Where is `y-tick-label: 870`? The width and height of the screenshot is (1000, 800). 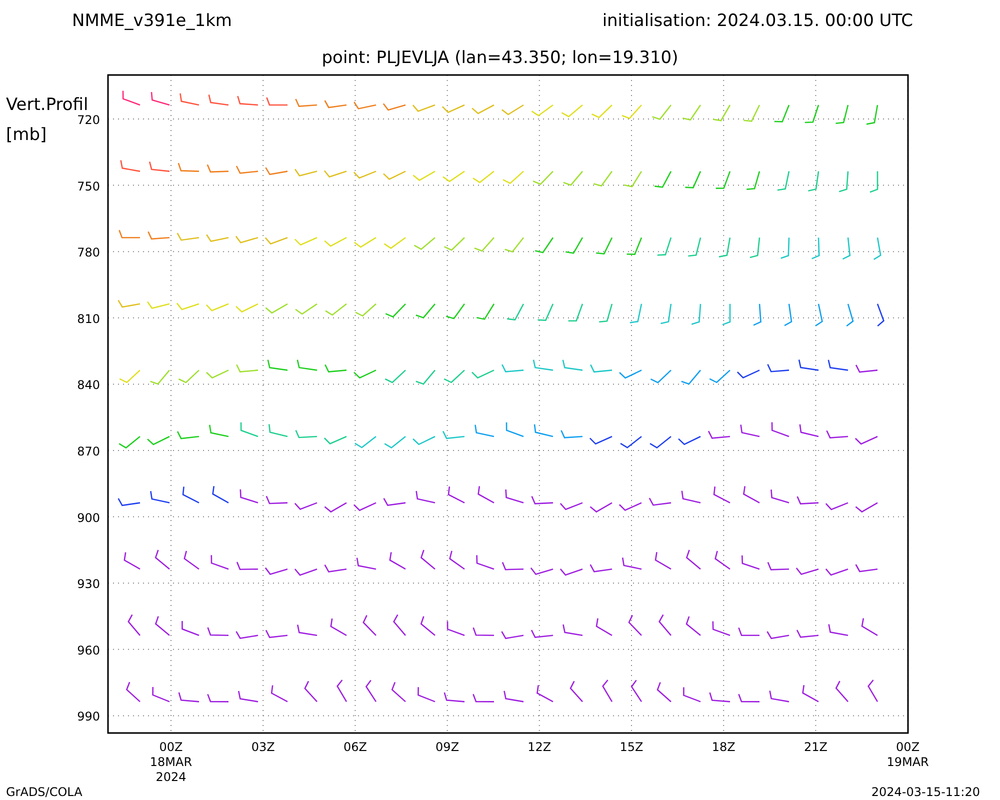
y-tick-label: 870 is located at coordinates (88, 451).